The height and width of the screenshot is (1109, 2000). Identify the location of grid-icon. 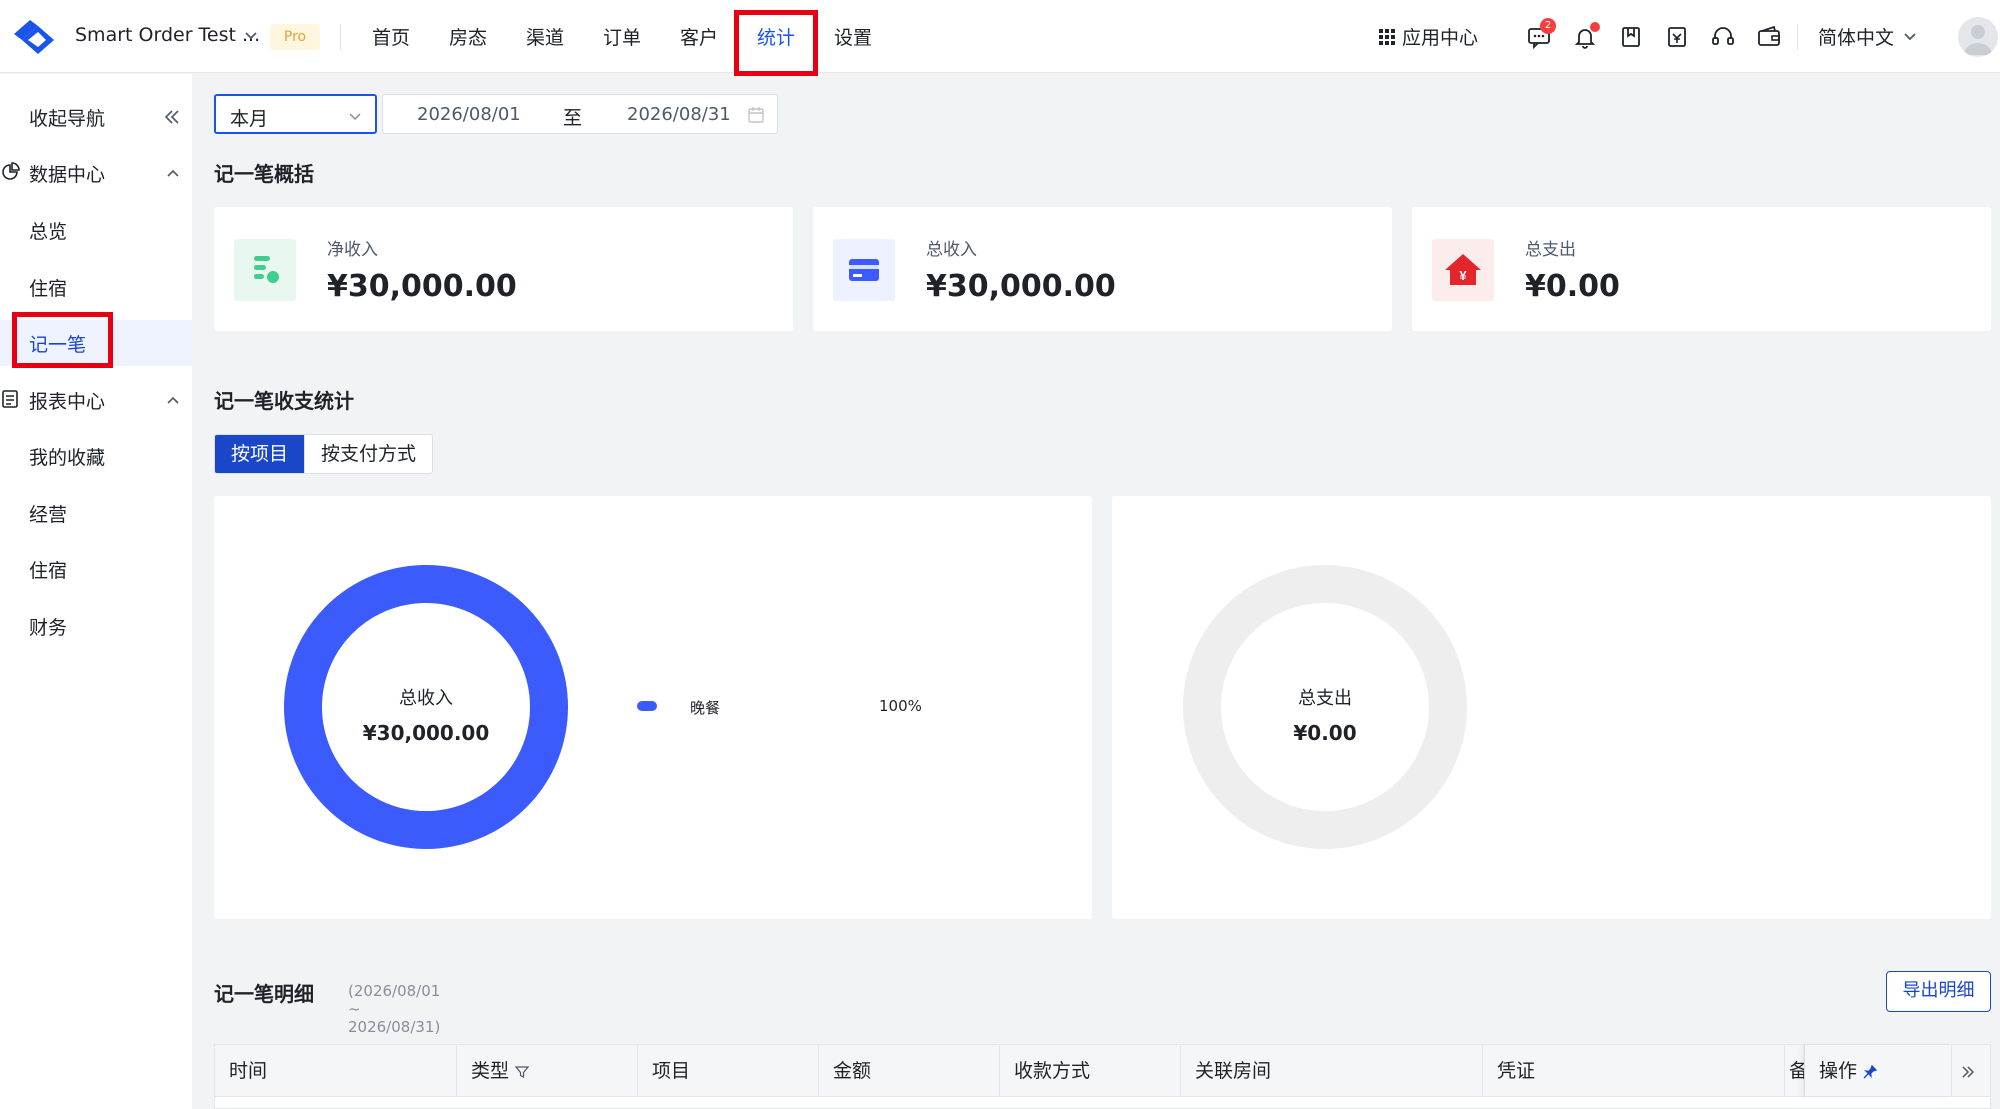
(1387, 36).